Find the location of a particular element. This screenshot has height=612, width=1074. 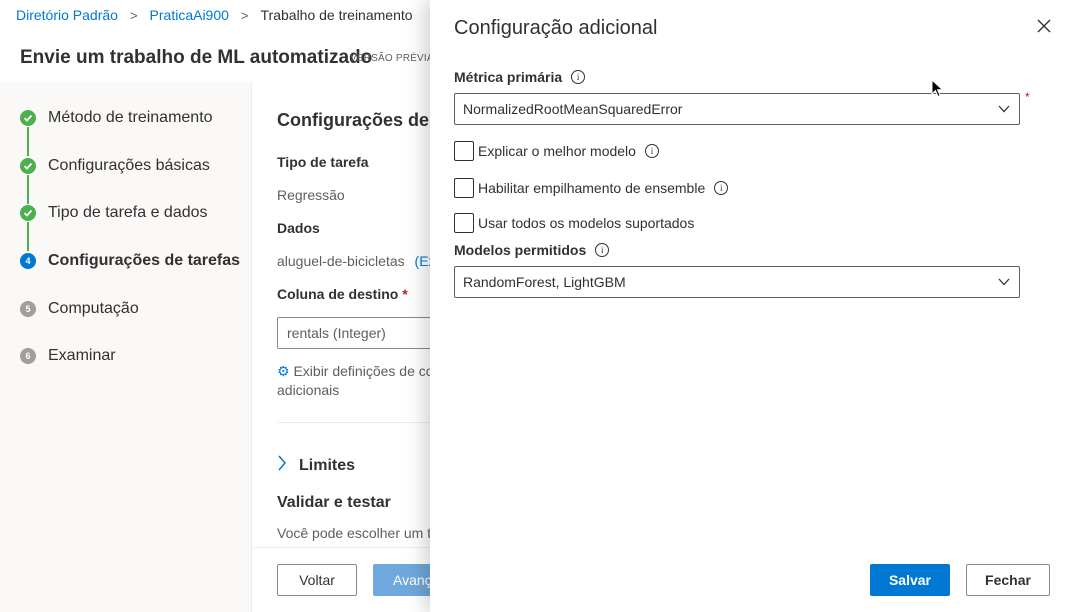

advanced-settings-link: ⚙ Exibir definições de co adicionais is located at coordinates (362, 381).